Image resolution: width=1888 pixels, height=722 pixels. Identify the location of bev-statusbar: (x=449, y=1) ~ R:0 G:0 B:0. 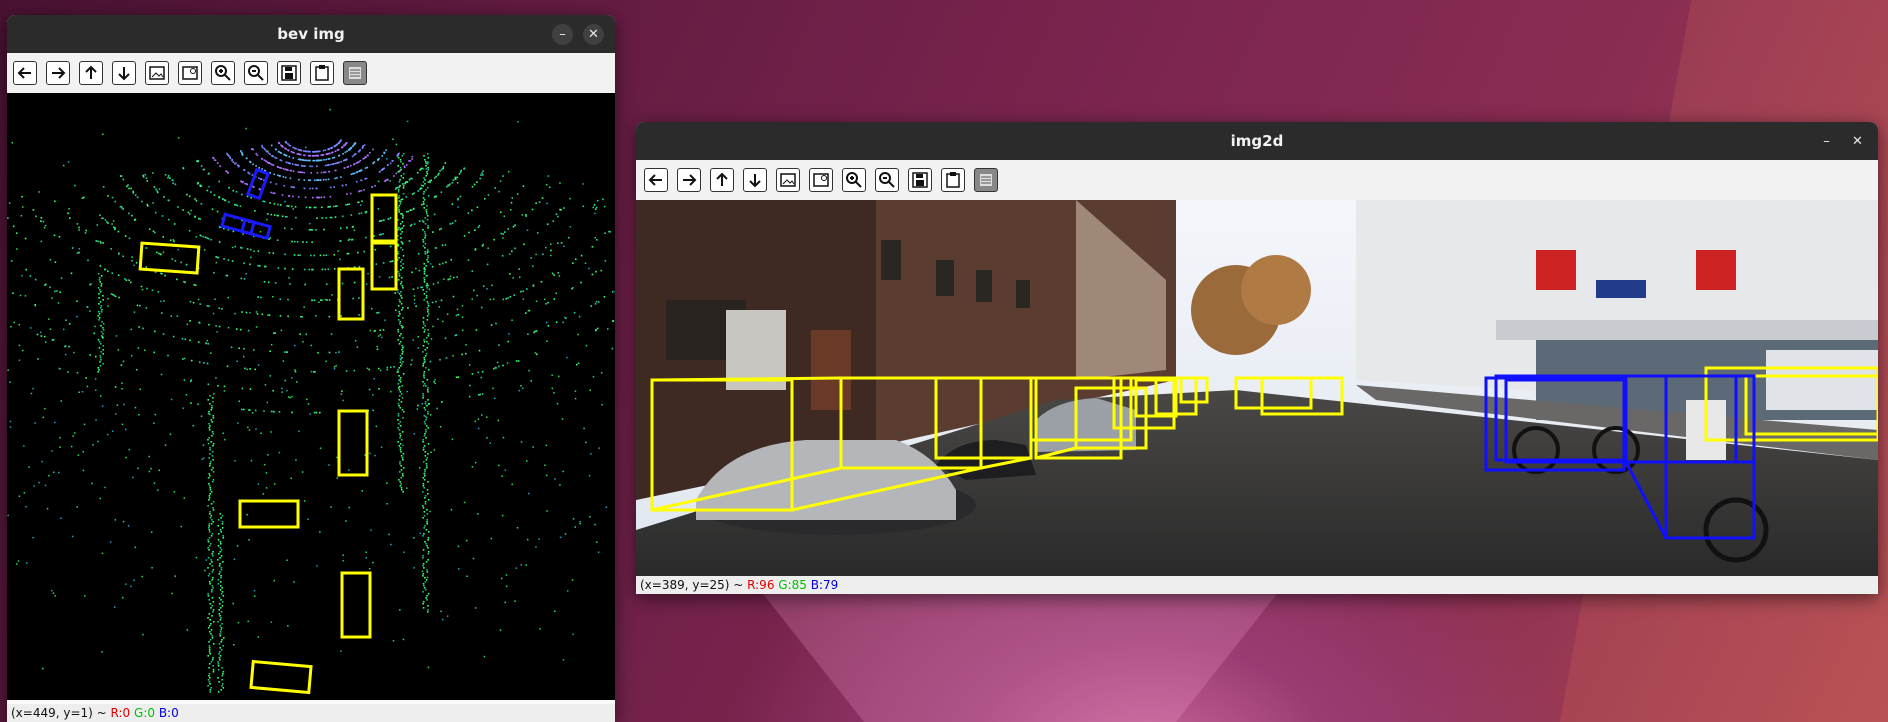
(311, 713).